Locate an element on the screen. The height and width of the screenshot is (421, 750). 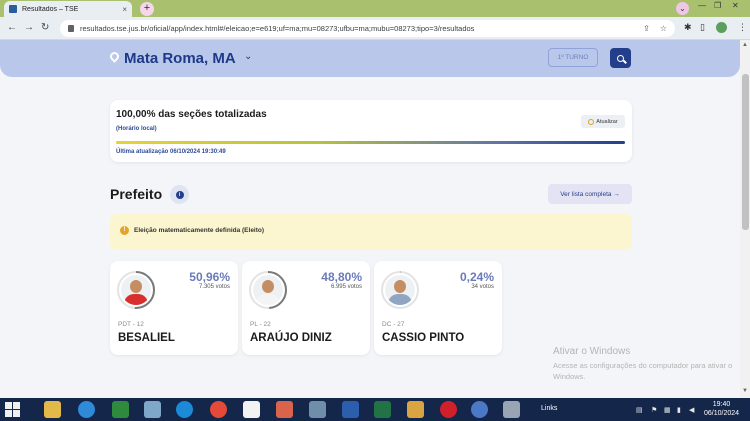
tse-favicon-icon is located at coordinates (13, 9).